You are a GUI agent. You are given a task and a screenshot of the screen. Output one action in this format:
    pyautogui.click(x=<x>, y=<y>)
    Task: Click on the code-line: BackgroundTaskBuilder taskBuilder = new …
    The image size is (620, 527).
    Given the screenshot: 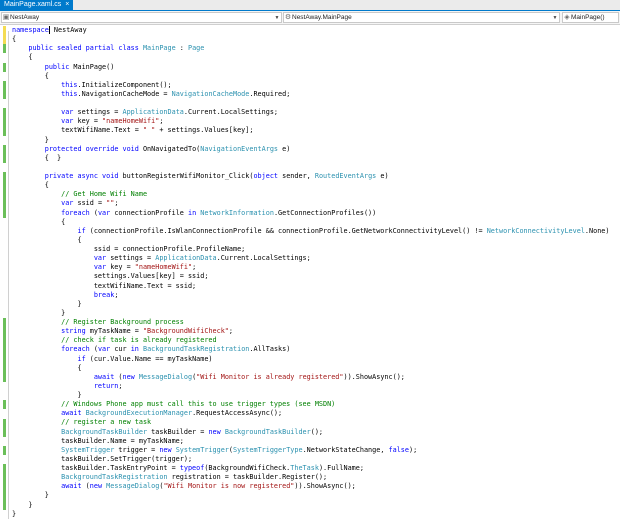 What is the action you would take?
    pyautogui.click(x=310, y=432)
    